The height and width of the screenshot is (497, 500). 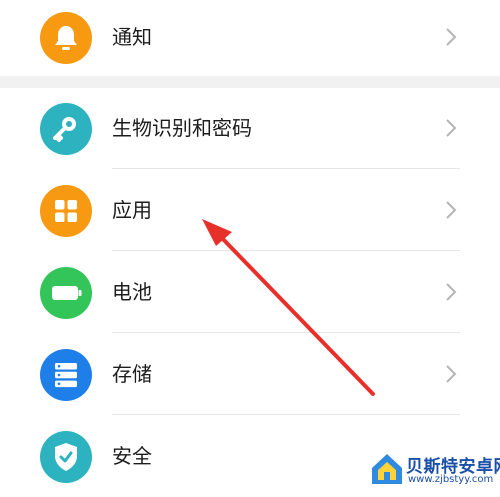 What do you see at coordinates (132, 374) in the screenshot?
I see `settings-item-label: 存储` at bounding box center [132, 374].